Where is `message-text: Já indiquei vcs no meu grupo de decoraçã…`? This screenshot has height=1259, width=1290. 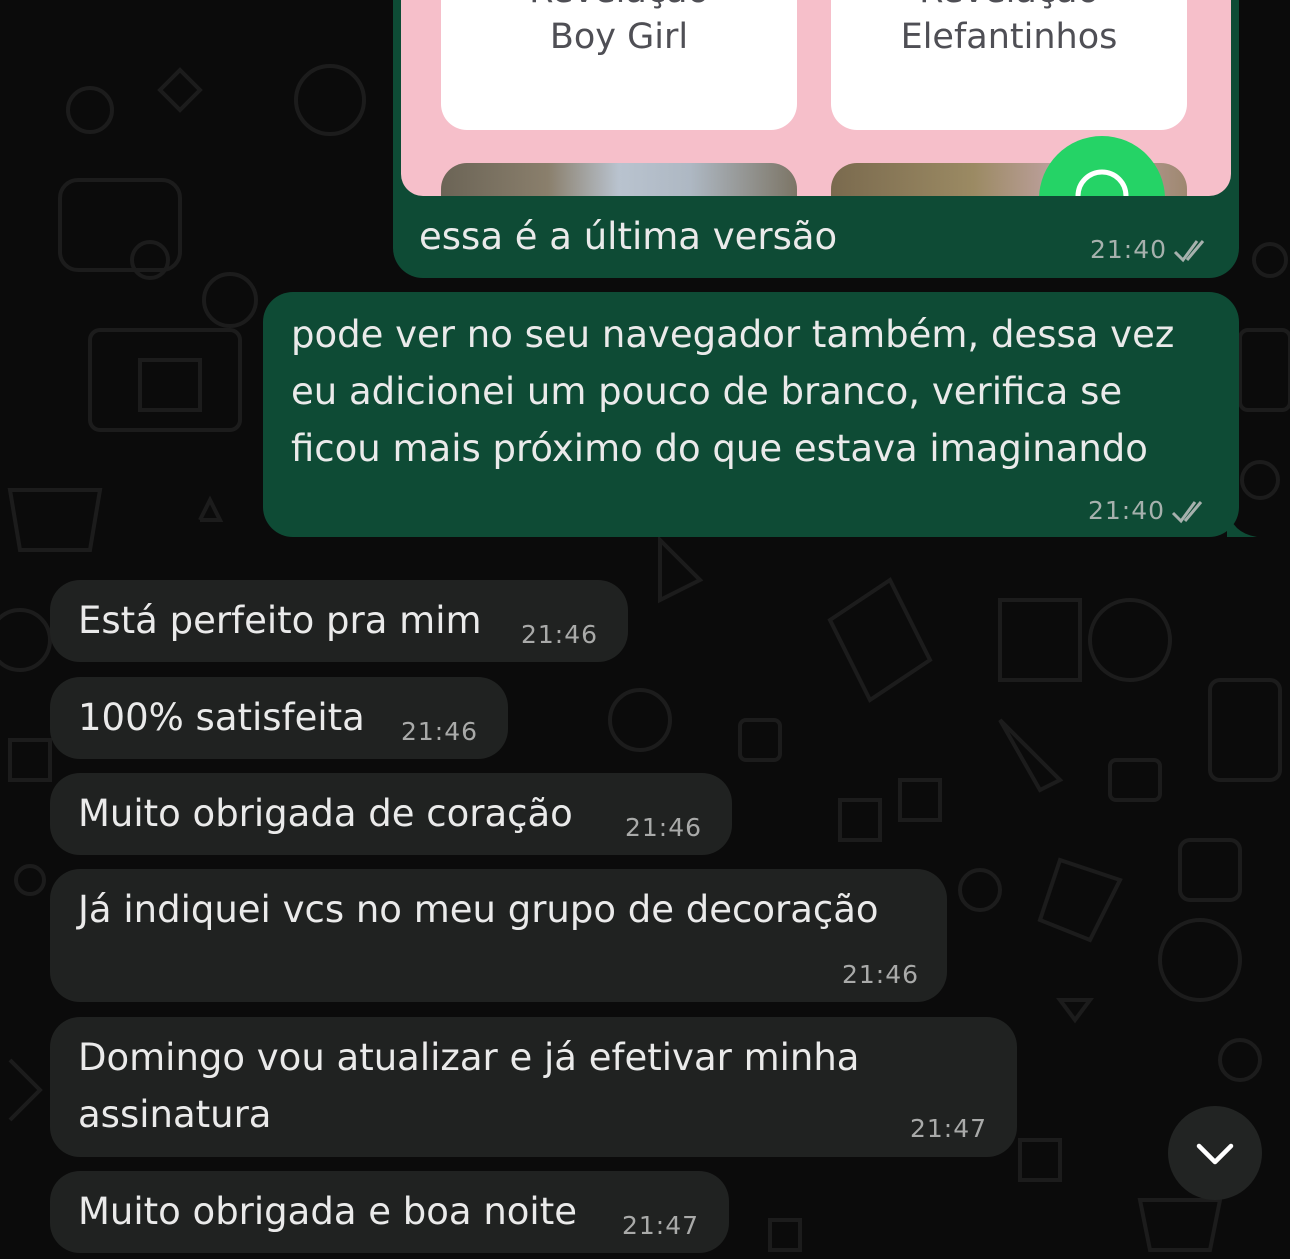
message-text: Já indiquei vcs no meu grupo de decoraçã… is located at coordinates (478, 909).